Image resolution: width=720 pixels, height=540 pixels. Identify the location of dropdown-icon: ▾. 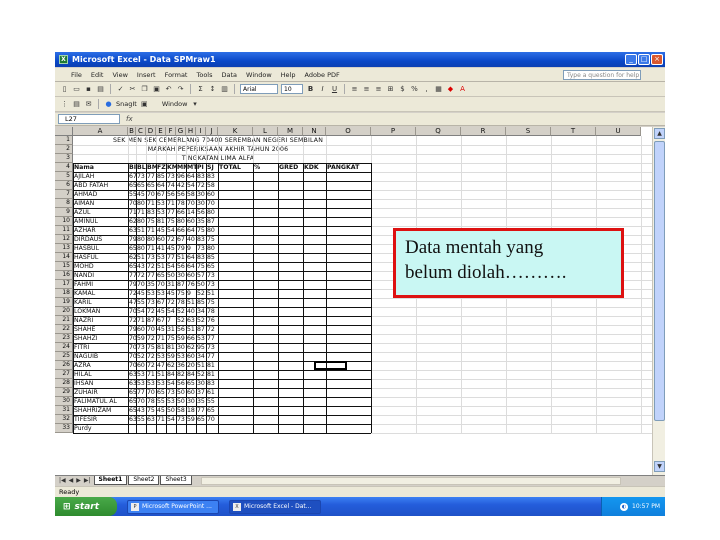
(194, 104).